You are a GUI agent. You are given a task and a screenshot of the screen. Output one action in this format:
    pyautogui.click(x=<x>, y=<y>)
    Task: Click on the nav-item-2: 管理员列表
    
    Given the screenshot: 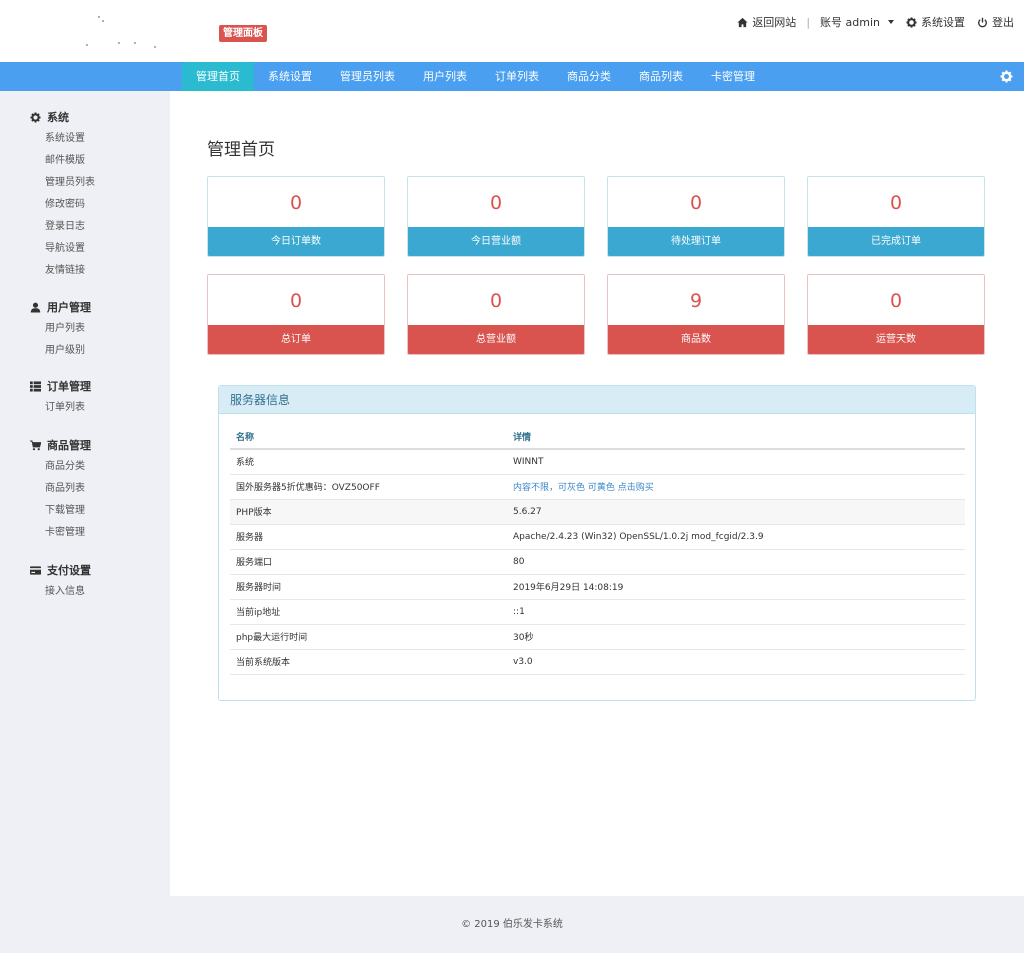 What is the action you would take?
    pyautogui.click(x=367, y=76)
    